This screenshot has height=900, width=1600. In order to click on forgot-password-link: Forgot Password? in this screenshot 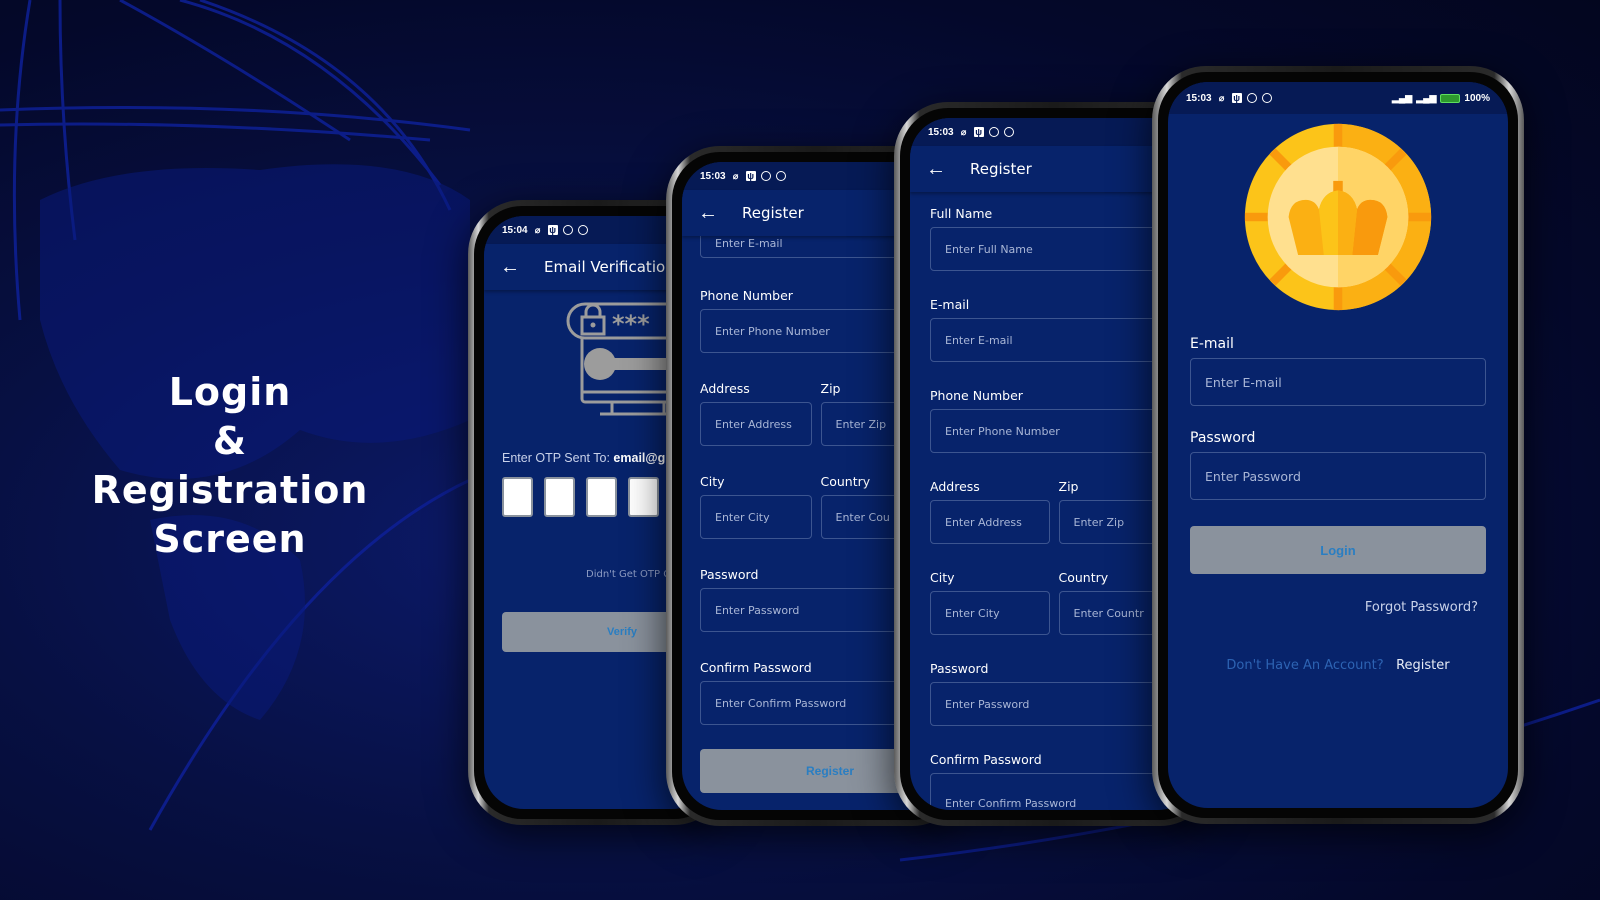, I will do `click(1421, 607)`.